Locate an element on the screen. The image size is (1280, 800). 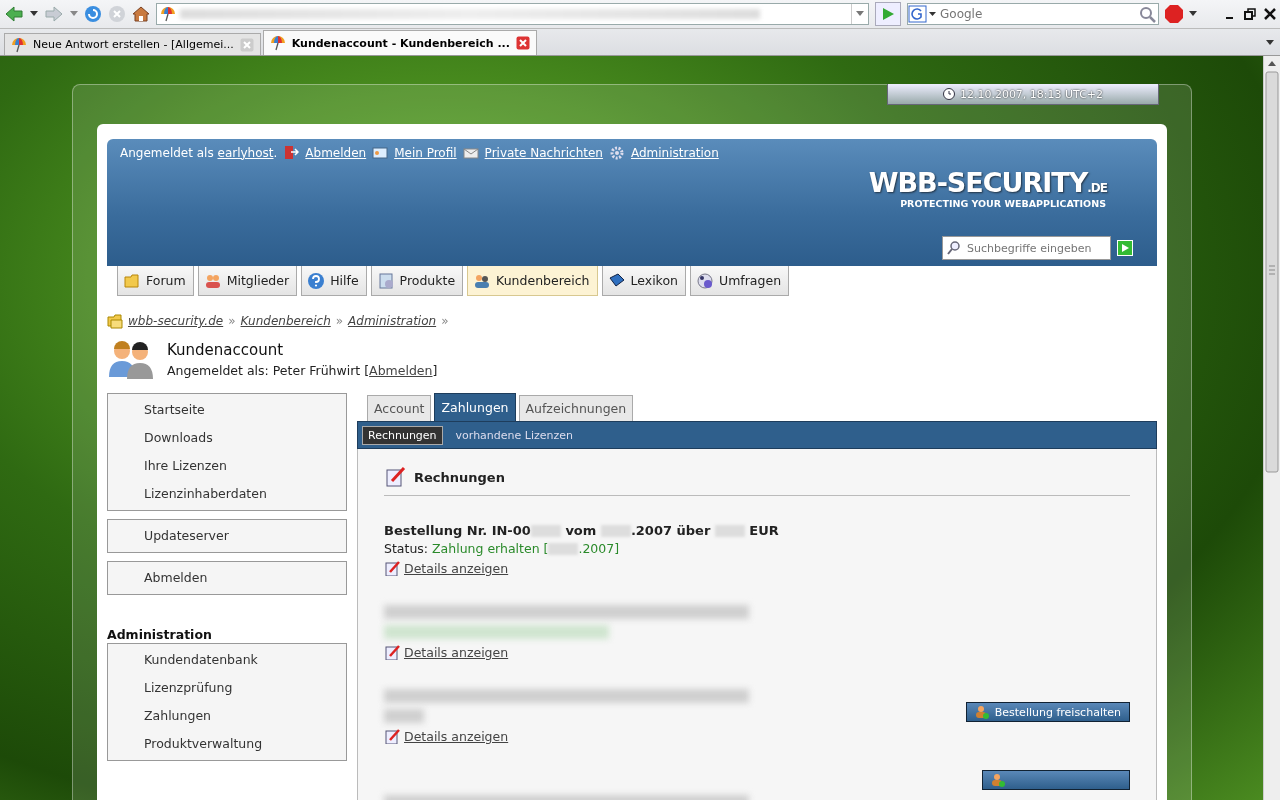
sidebar-item: Downloads is located at coordinates (227, 438).